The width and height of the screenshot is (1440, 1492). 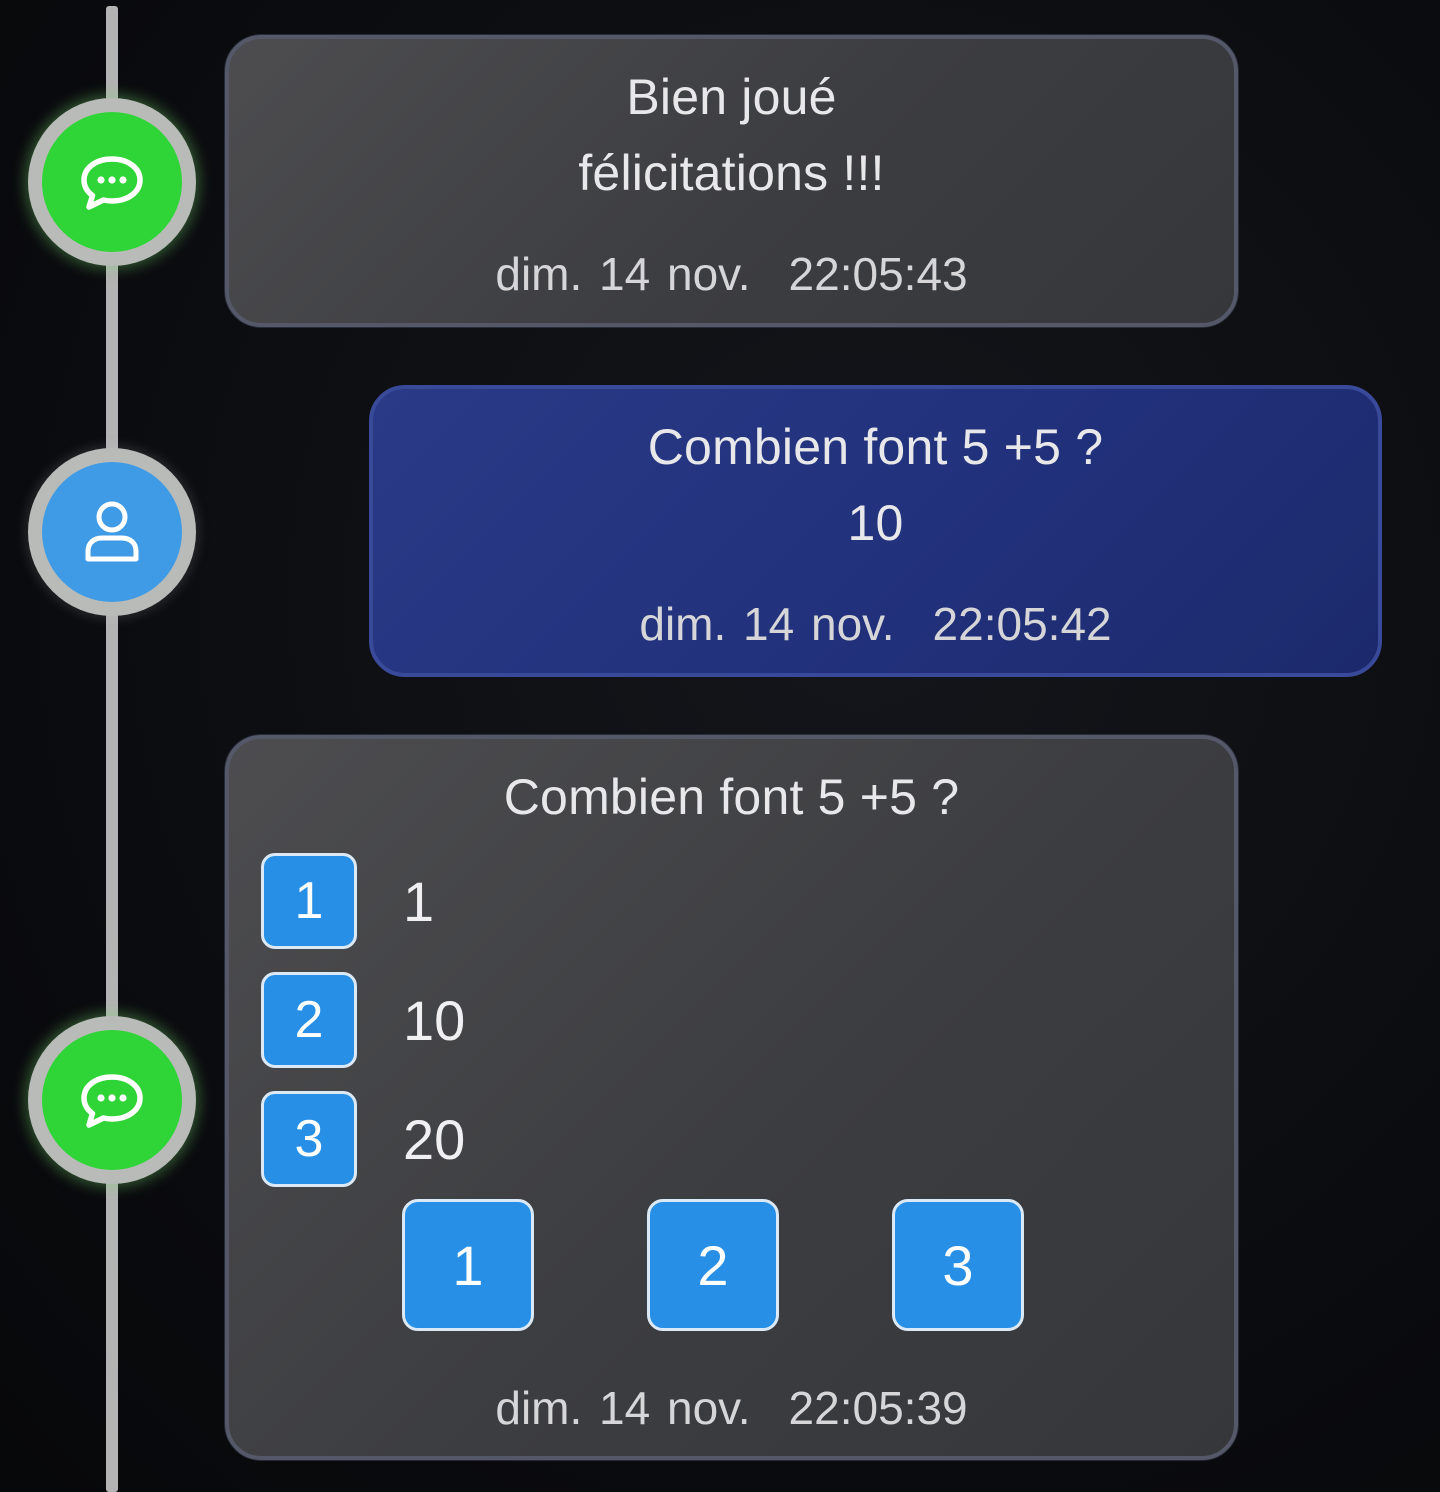 What do you see at coordinates (309, 1020) in the screenshot?
I see `option-number-badge: 2` at bounding box center [309, 1020].